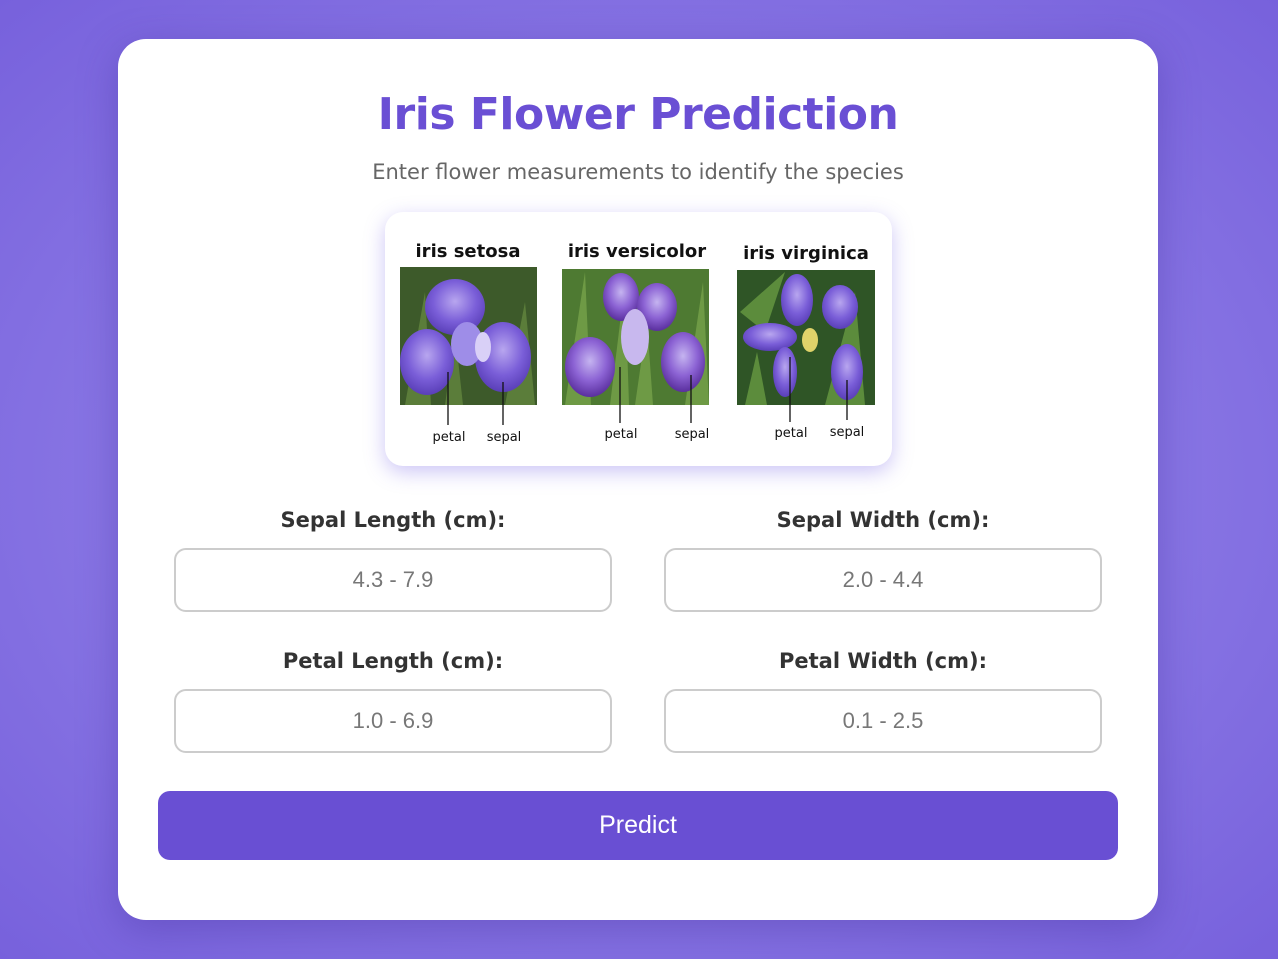 The height and width of the screenshot is (959, 1278). Describe the element at coordinates (468, 343) in the screenshot. I see `setosa-panel: iris setosa petal sepal` at that location.